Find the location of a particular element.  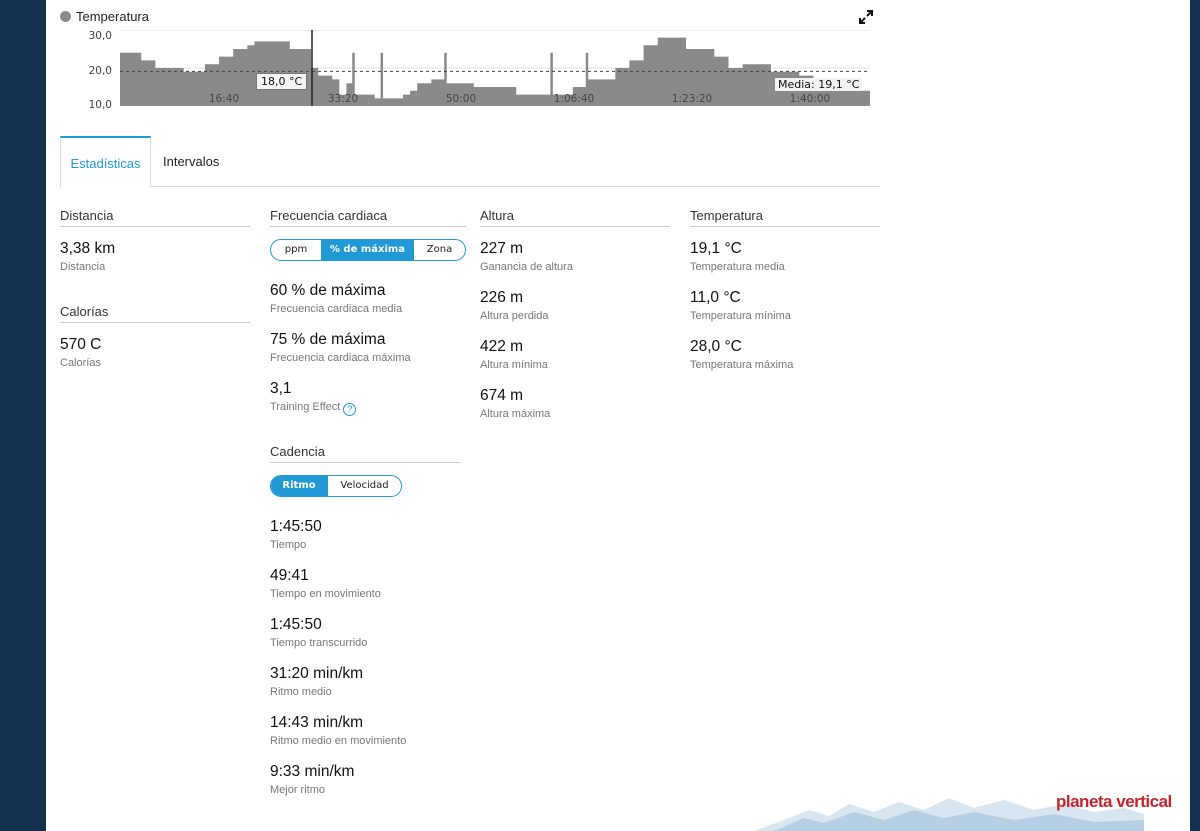

hr-average-label: Frecuencia cardiaca media is located at coordinates (336, 309).